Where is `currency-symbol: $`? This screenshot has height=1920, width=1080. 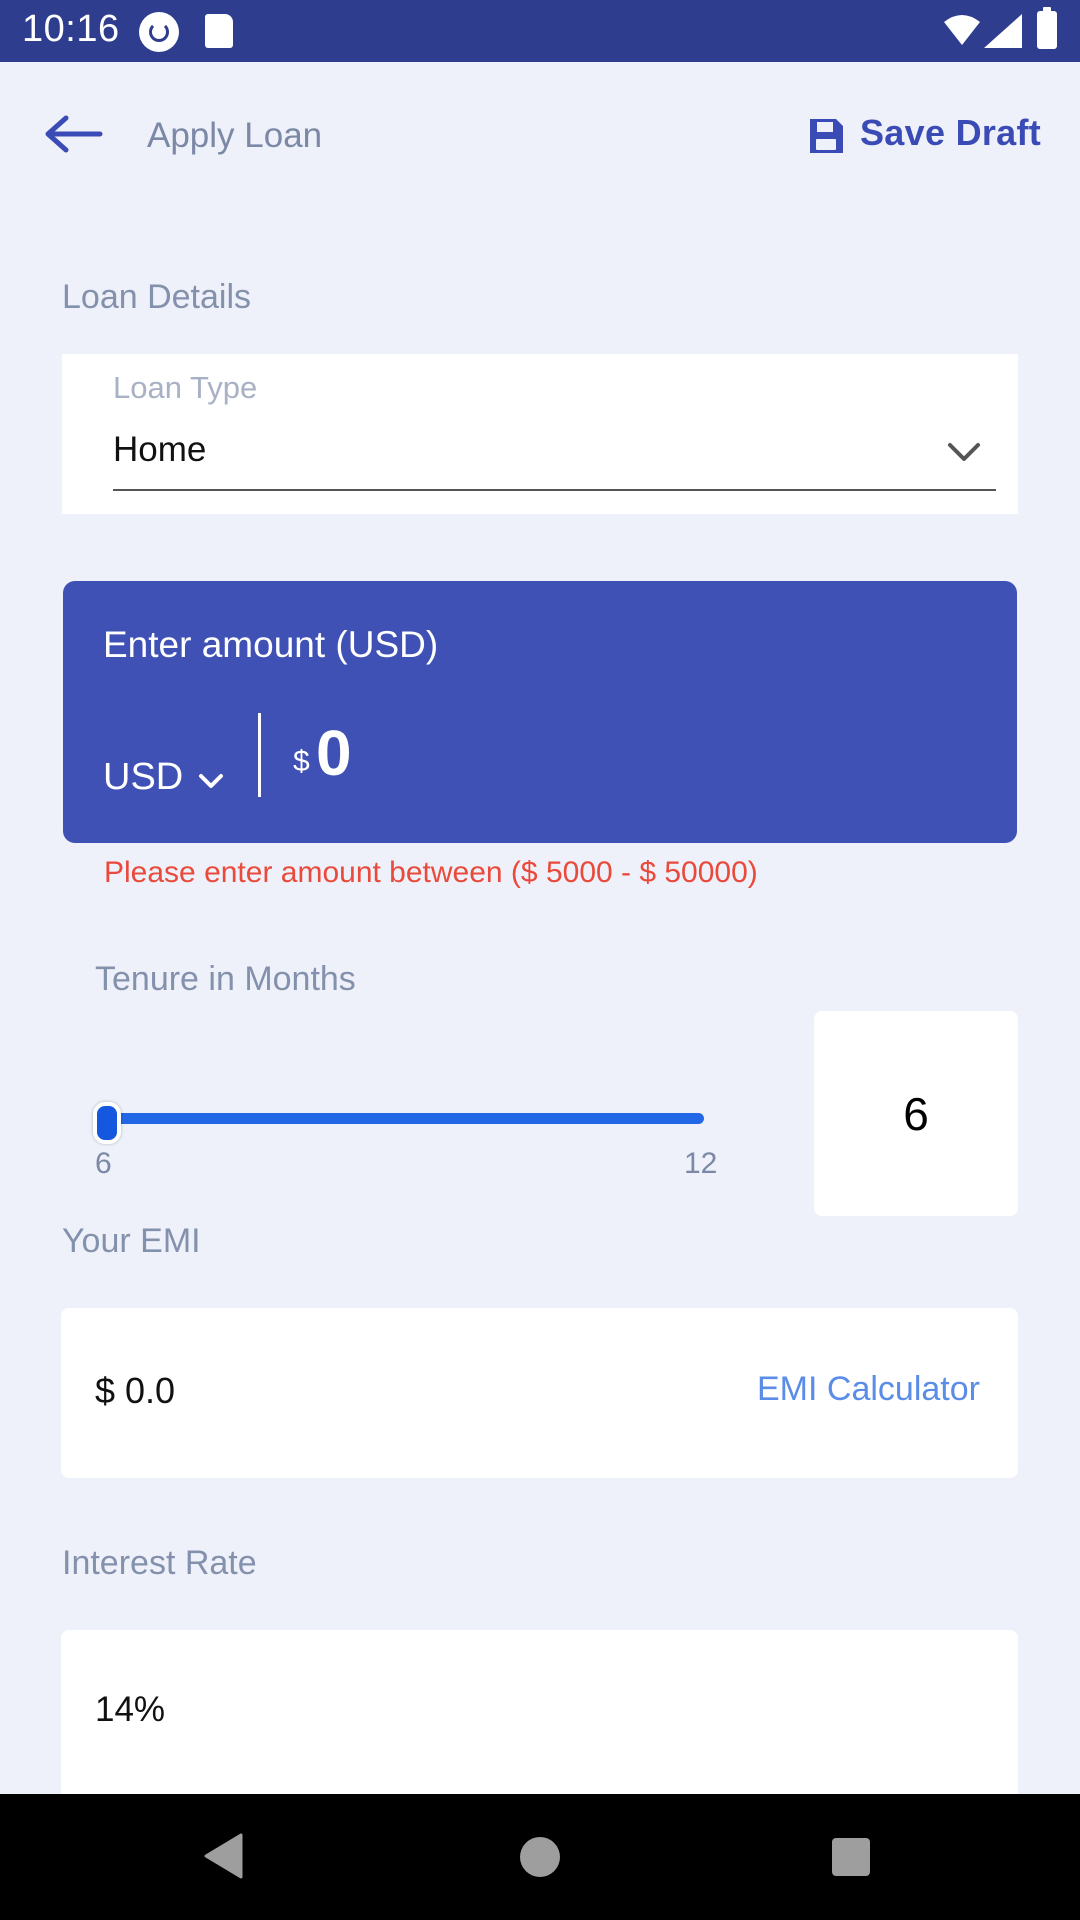 currency-symbol: $ is located at coordinates (301, 761).